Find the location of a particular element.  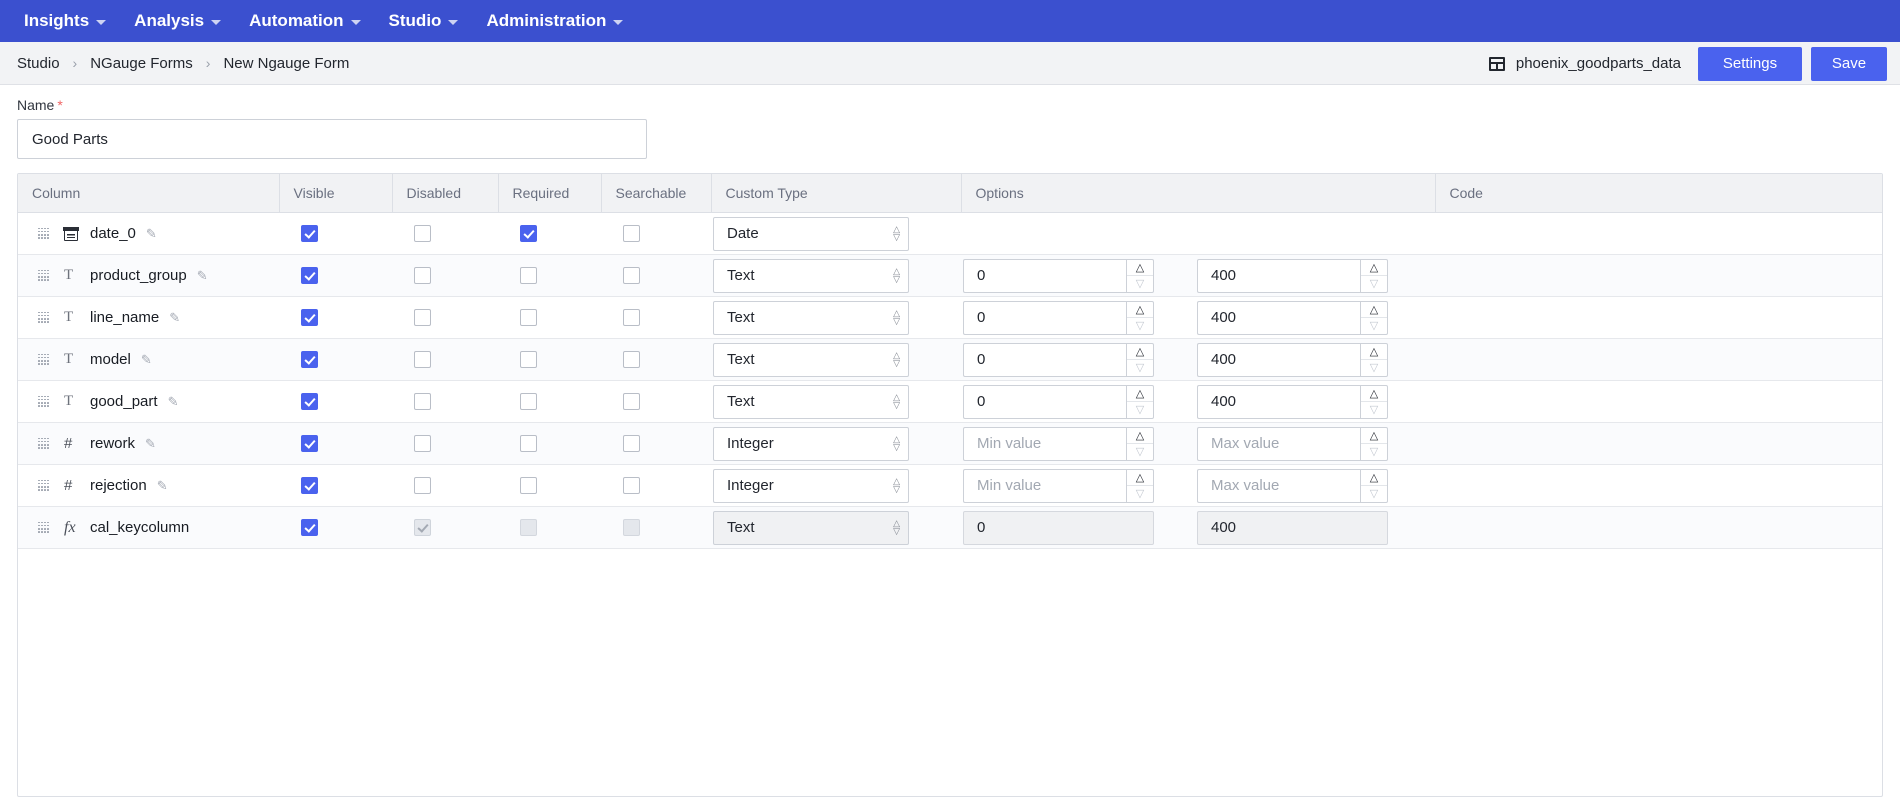

nav-item-insights: Insights is located at coordinates (65, 21).